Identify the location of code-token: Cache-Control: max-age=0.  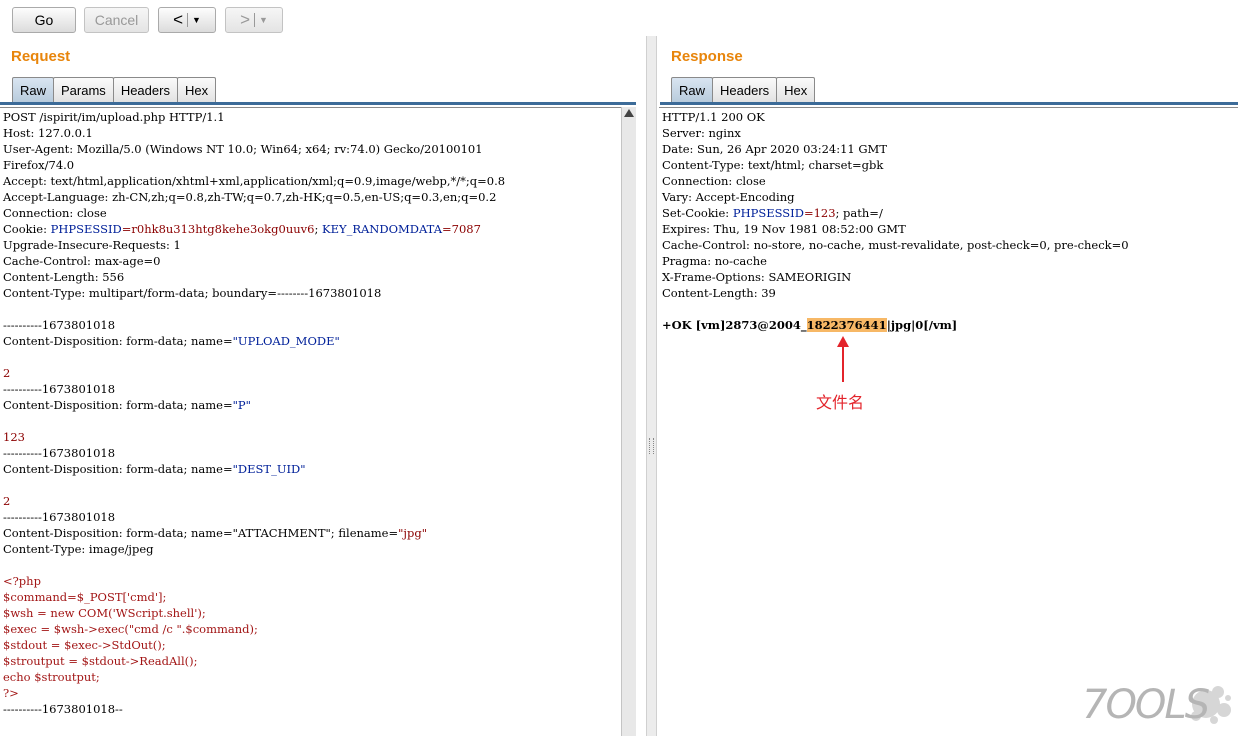
(82, 261).